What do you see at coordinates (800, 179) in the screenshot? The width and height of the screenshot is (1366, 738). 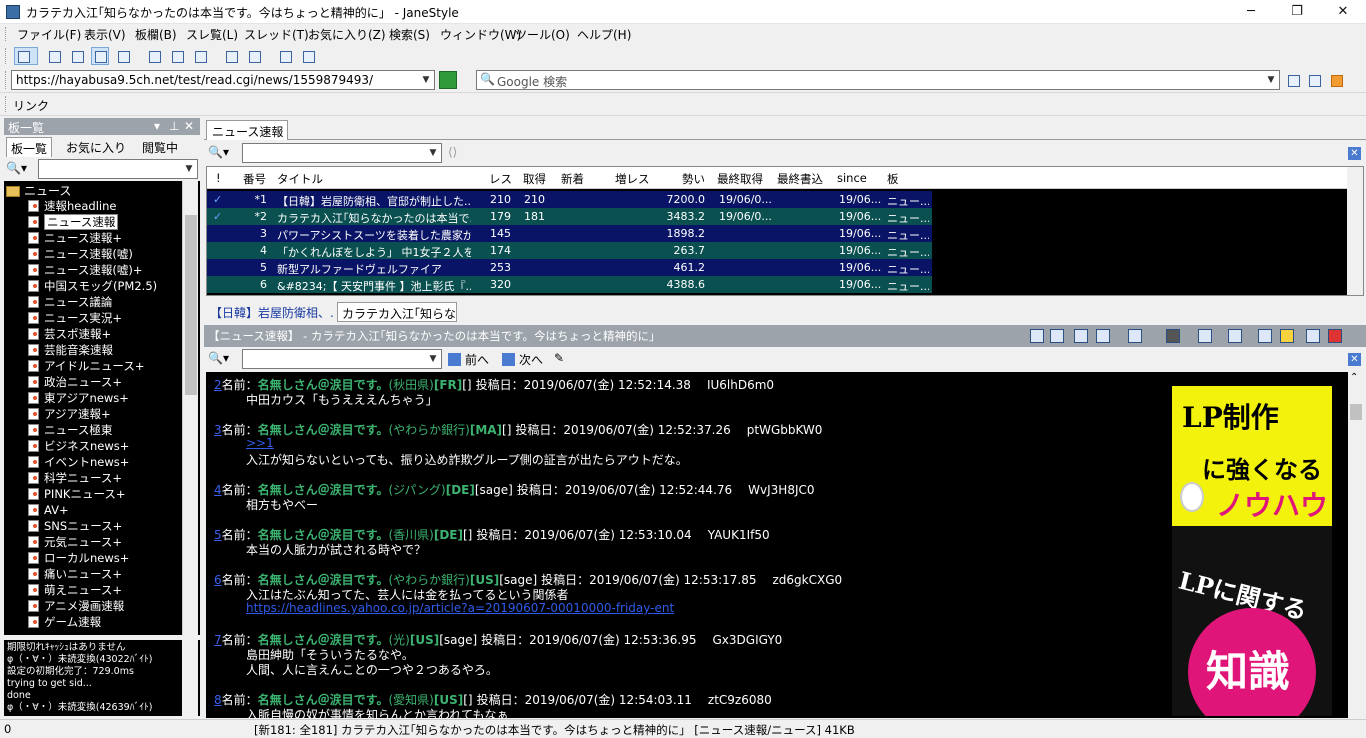 I see `col-last-write: 最終書込` at bounding box center [800, 179].